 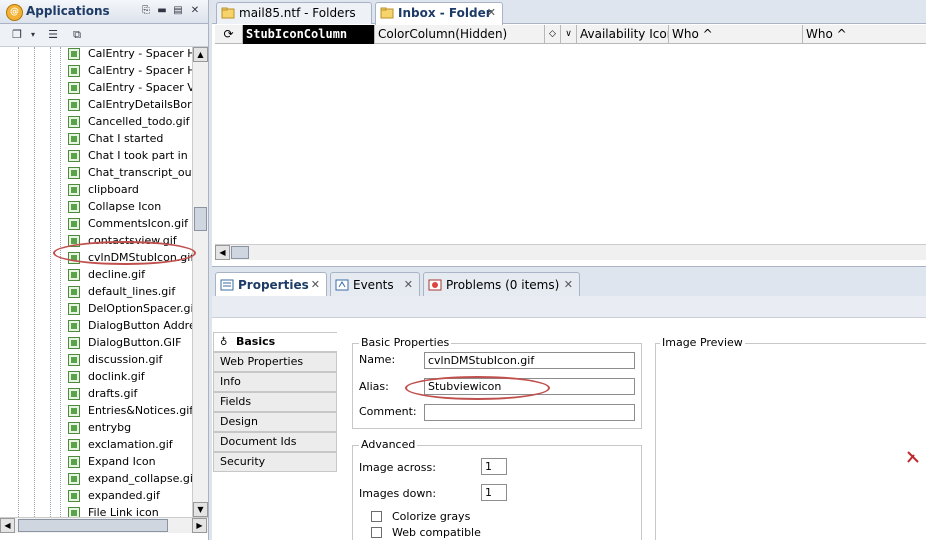 What do you see at coordinates (130, 428) in the screenshot?
I see `tree-item: entrybg` at bounding box center [130, 428].